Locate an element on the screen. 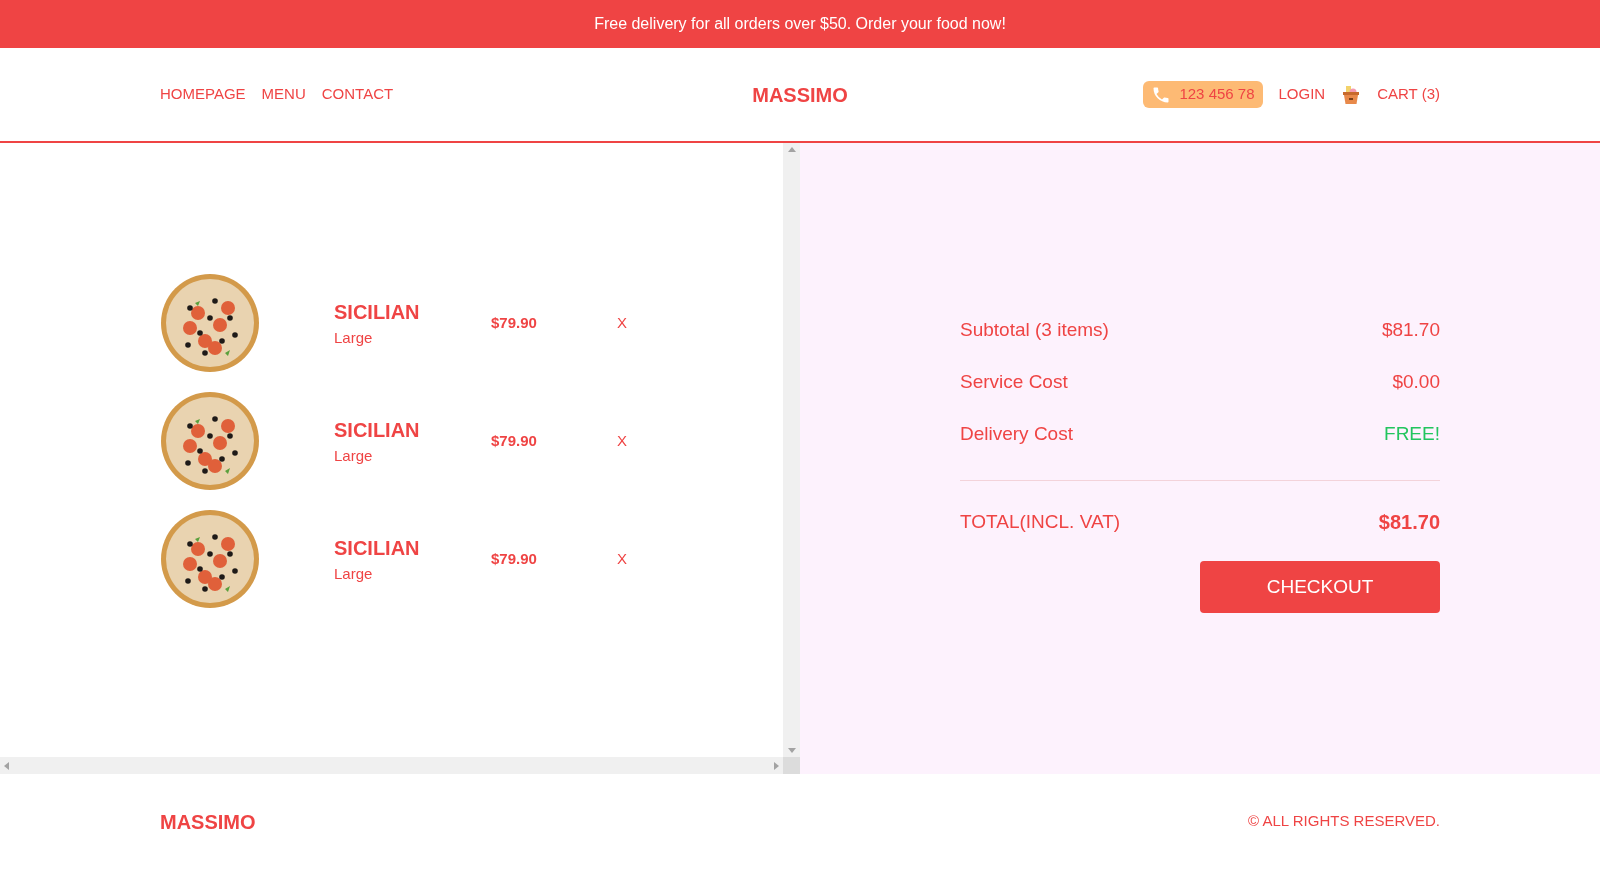 This screenshot has width=1600, height=869. summary-value: $0.00 is located at coordinates (1416, 381).